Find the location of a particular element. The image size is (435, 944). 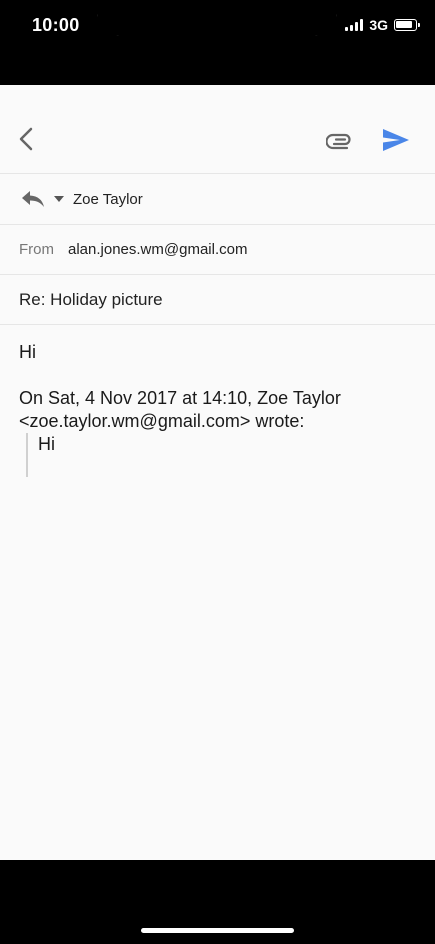

reply-icon is located at coordinates (33, 199).